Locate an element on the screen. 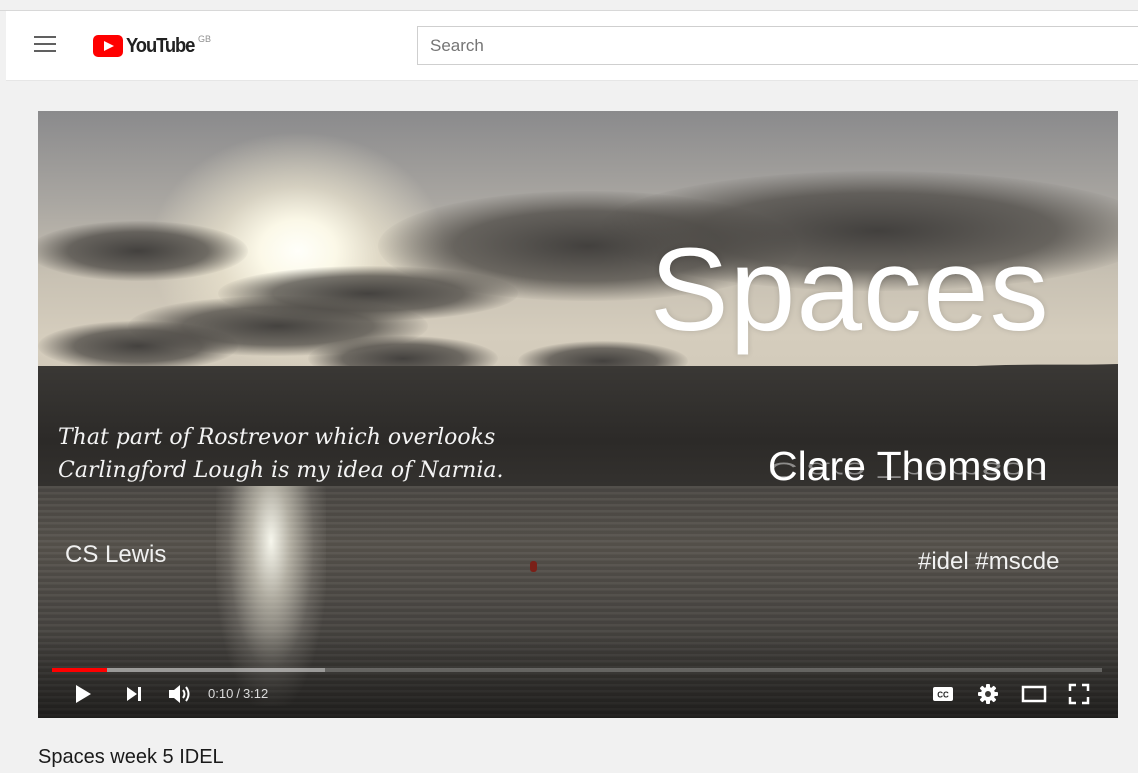  youtube-logo: YouTube GB is located at coordinates (152, 46).